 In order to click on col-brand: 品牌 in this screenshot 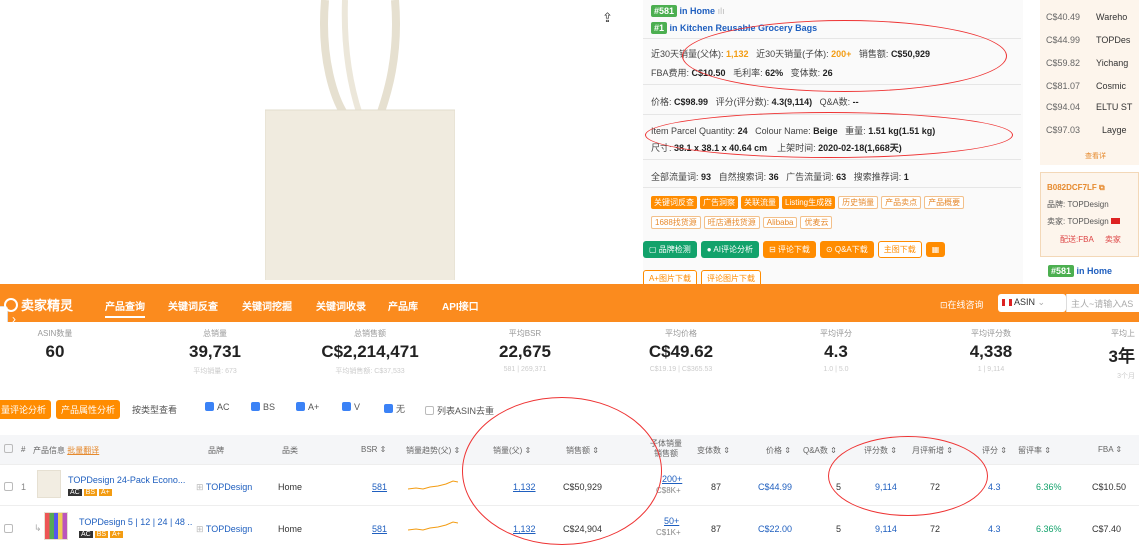, I will do `click(216, 450)`.